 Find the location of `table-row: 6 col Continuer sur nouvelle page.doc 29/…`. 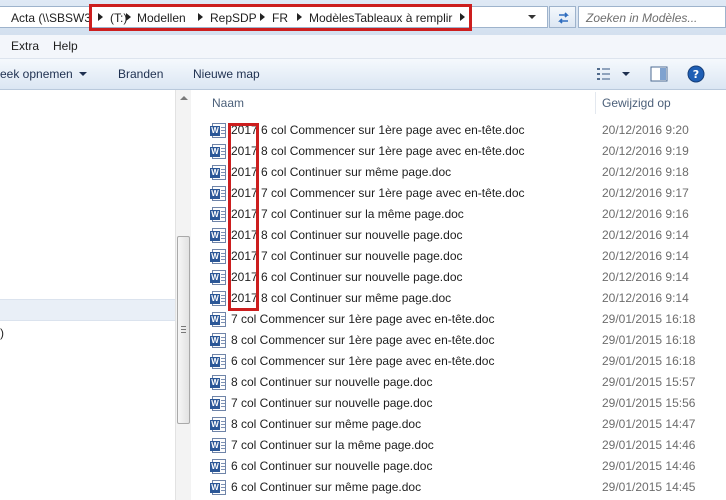

table-row: 6 col Continuer sur nouvelle page.doc 29/… is located at coordinates (461, 466).